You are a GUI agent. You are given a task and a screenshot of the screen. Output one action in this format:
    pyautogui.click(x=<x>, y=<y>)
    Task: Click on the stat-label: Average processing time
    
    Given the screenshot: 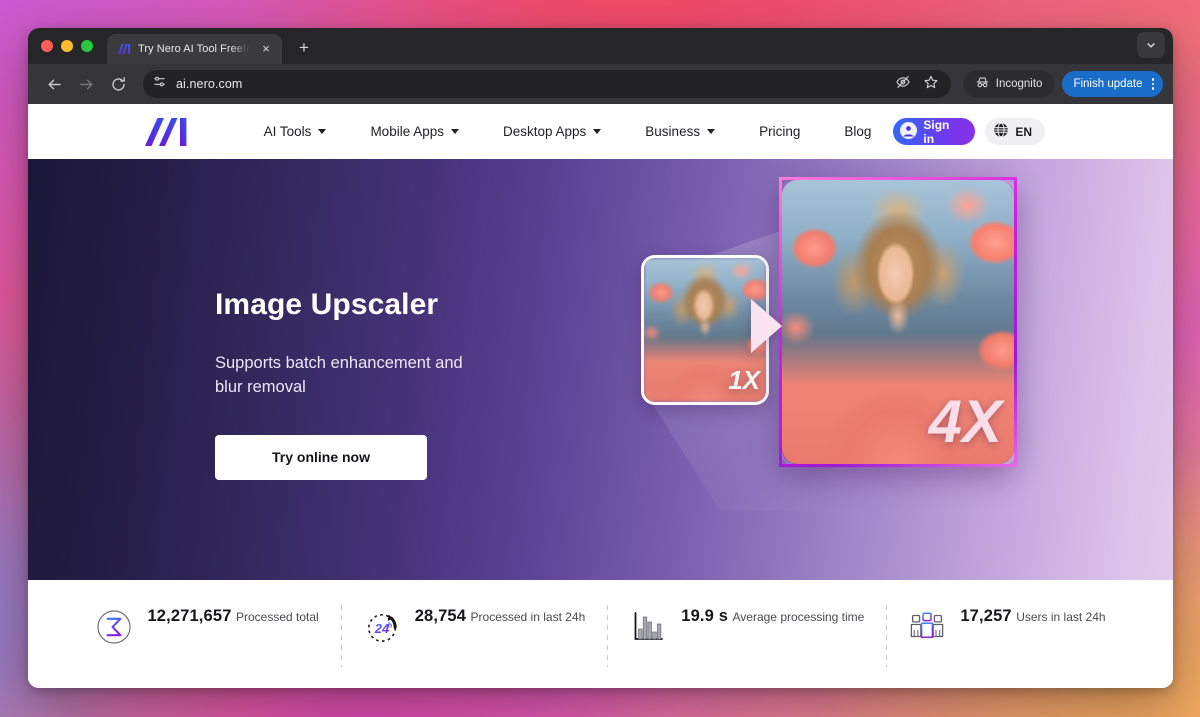 What is the action you would take?
    pyautogui.click(x=798, y=617)
    